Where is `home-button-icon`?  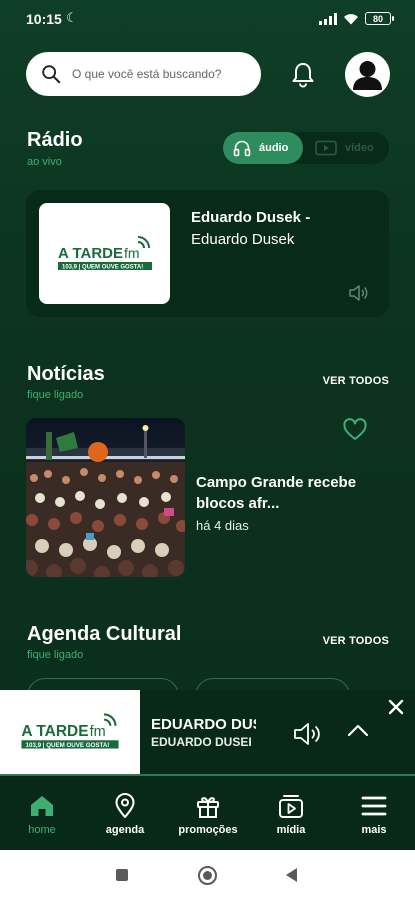 home-button-icon is located at coordinates (207, 875).